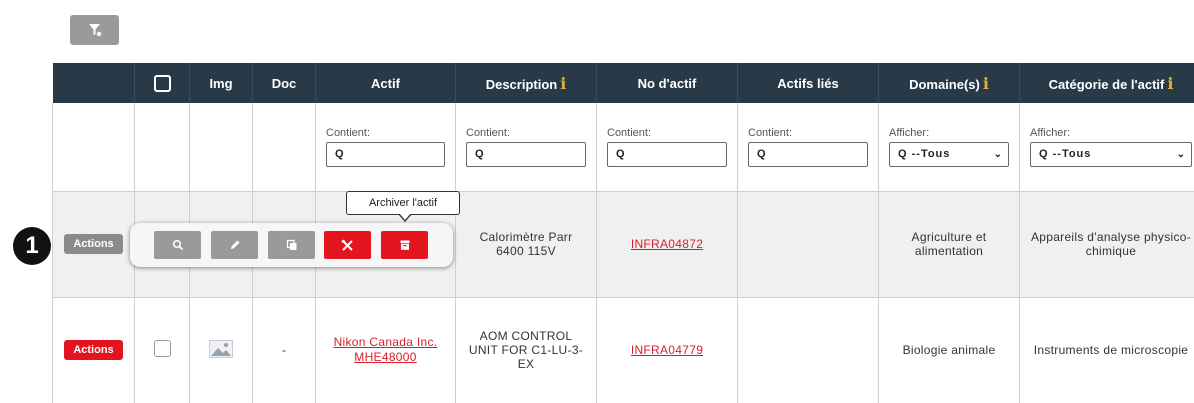 This screenshot has height=403, width=1194. I want to click on filter-no-actif: Contient: Q, so click(667, 147).